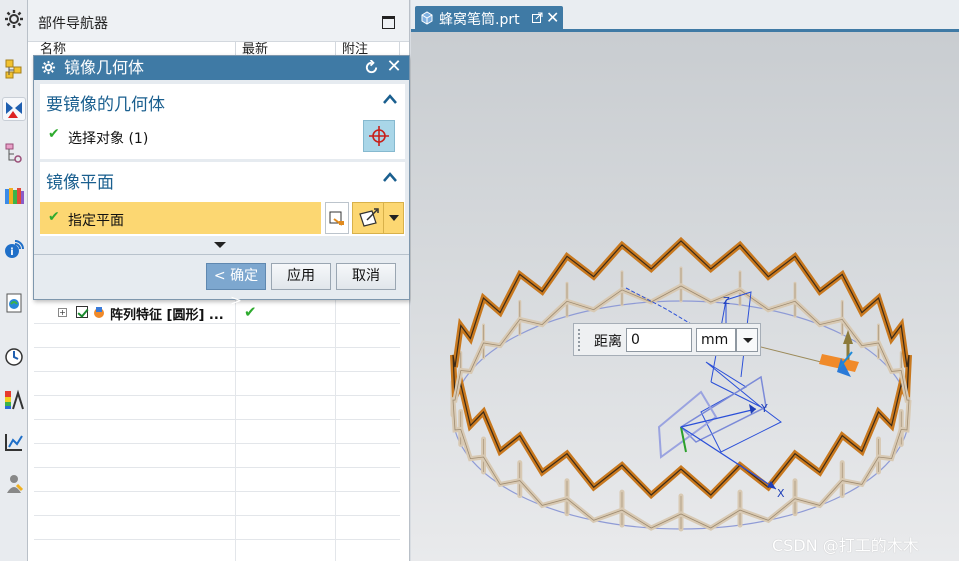  Describe the element at coordinates (579, 340) in the screenshot. I see `drag-handle` at that location.